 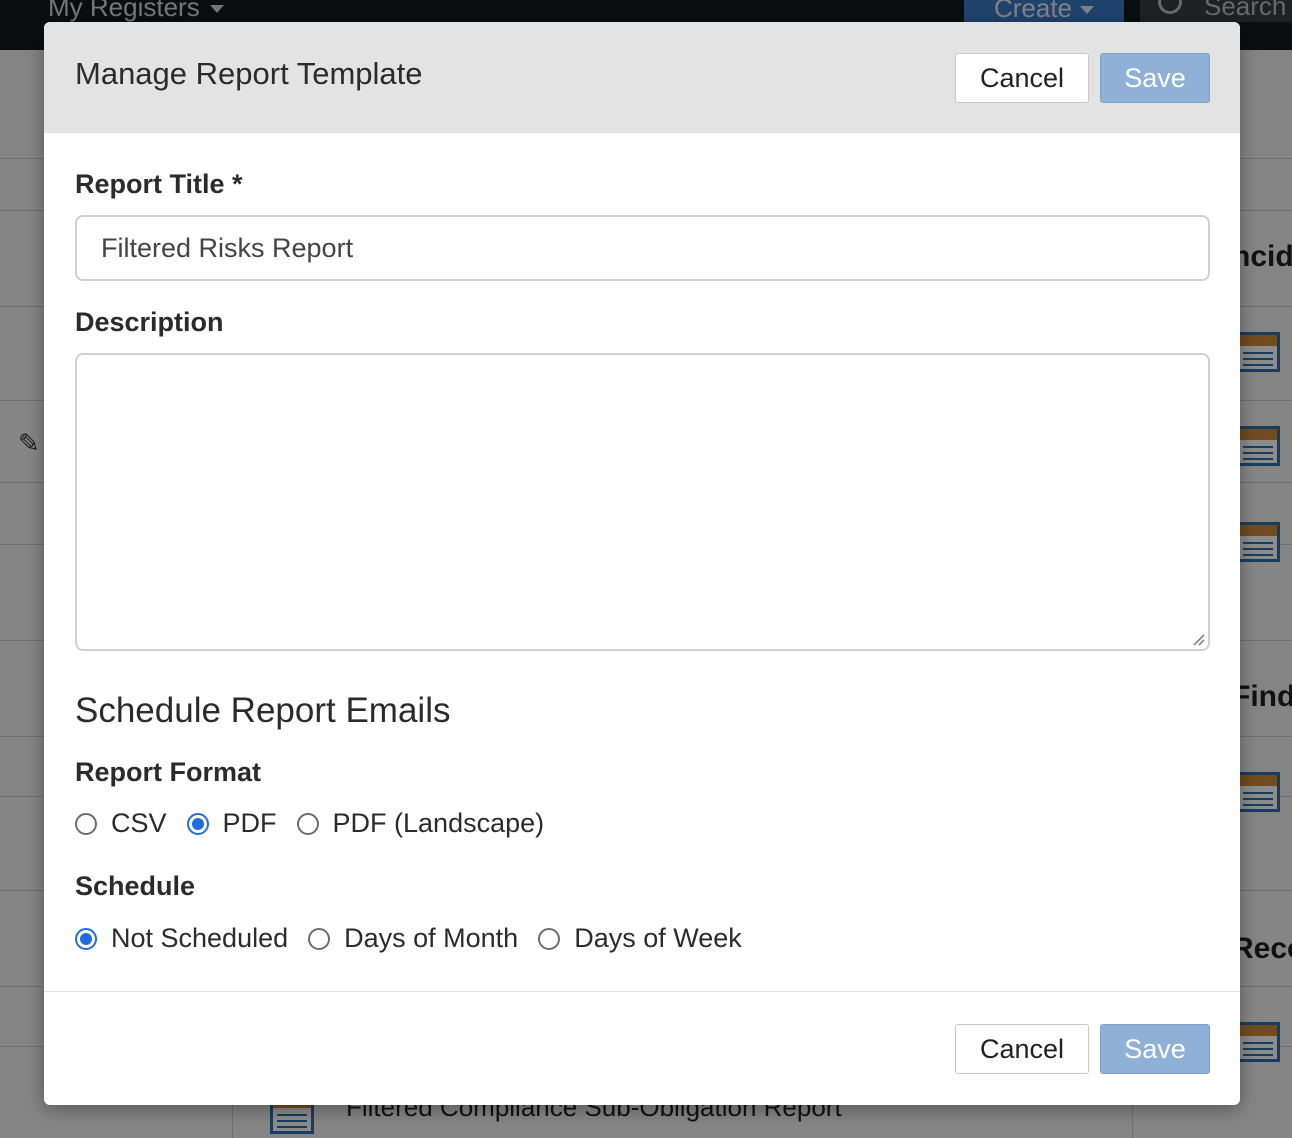 I want to click on format-option-pdf-landscape: PDF (Landscape), so click(x=420, y=823).